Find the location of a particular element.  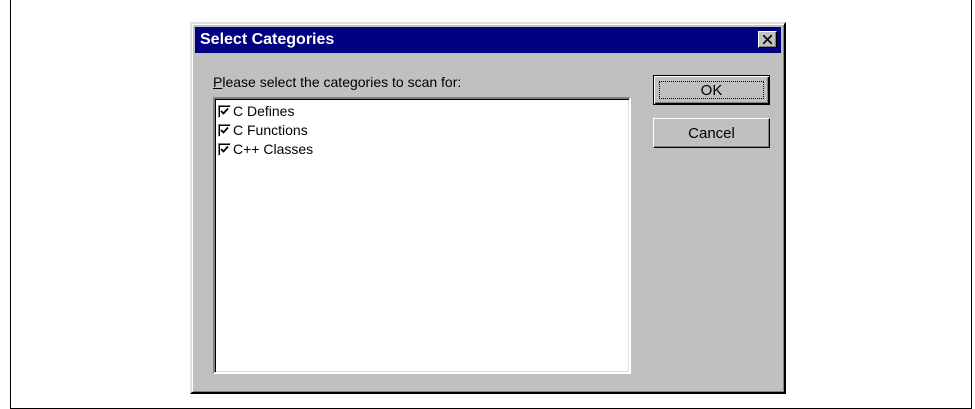

close-icon is located at coordinates (767, 39).